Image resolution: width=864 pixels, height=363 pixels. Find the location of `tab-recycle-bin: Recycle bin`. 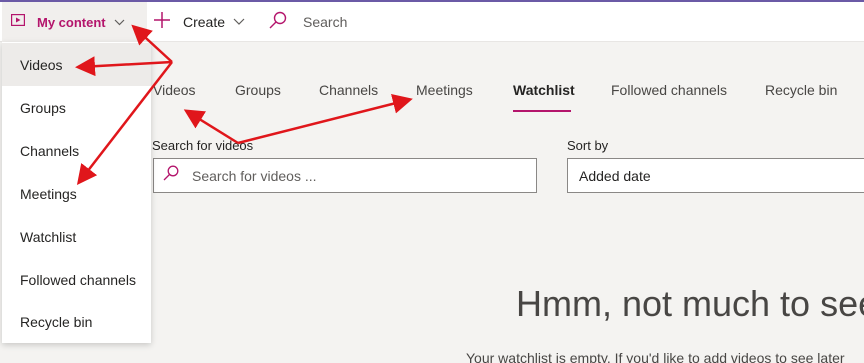

tab-recycle-bin: Recycle bin is located at coordinates (801, 90).